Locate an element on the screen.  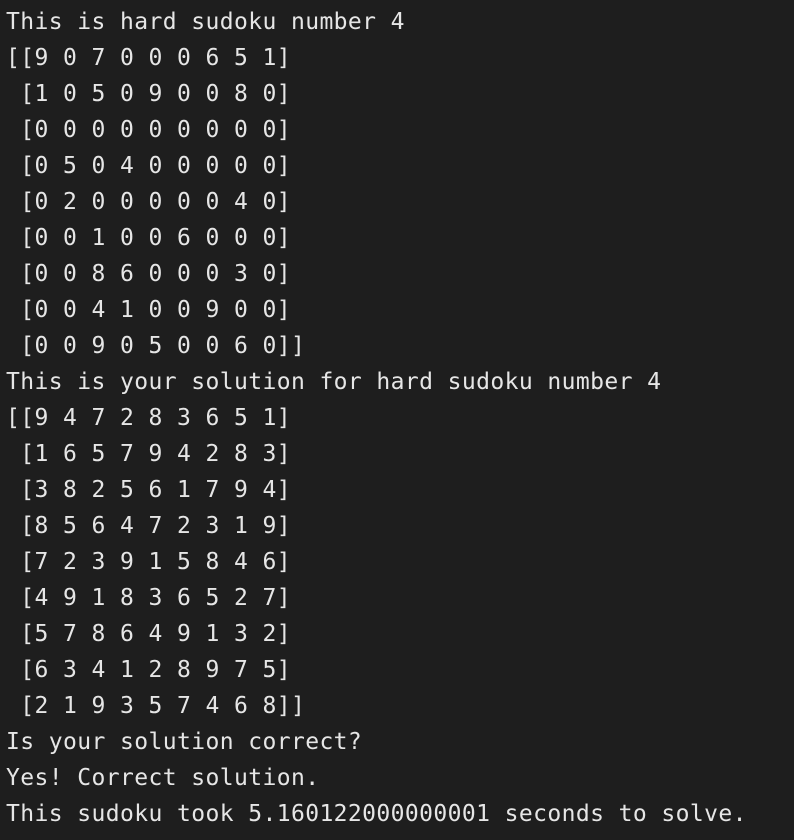
solution-row-3: [3 8 2 5 6 1 7 9 4] is located at coordinates (148, 490).